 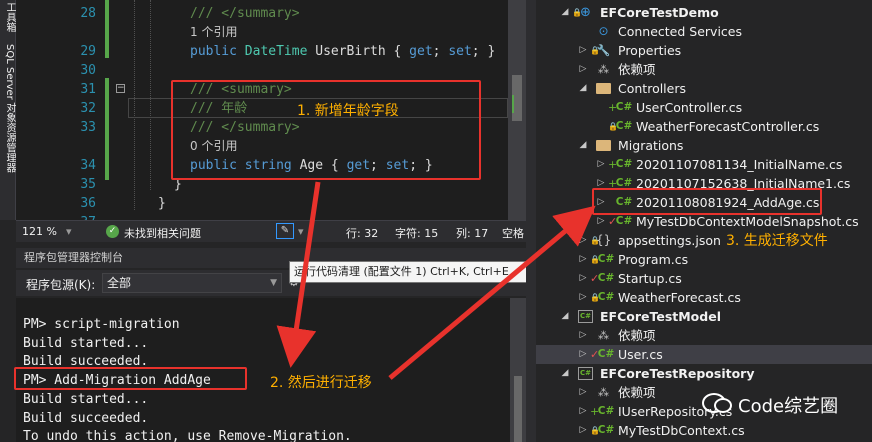 What do you see at coordinates (704, 278) in the screenshot?
I see `solution-tree-item: ▷ ✓ C# Startup.cs` at bounding box center [704, 278].